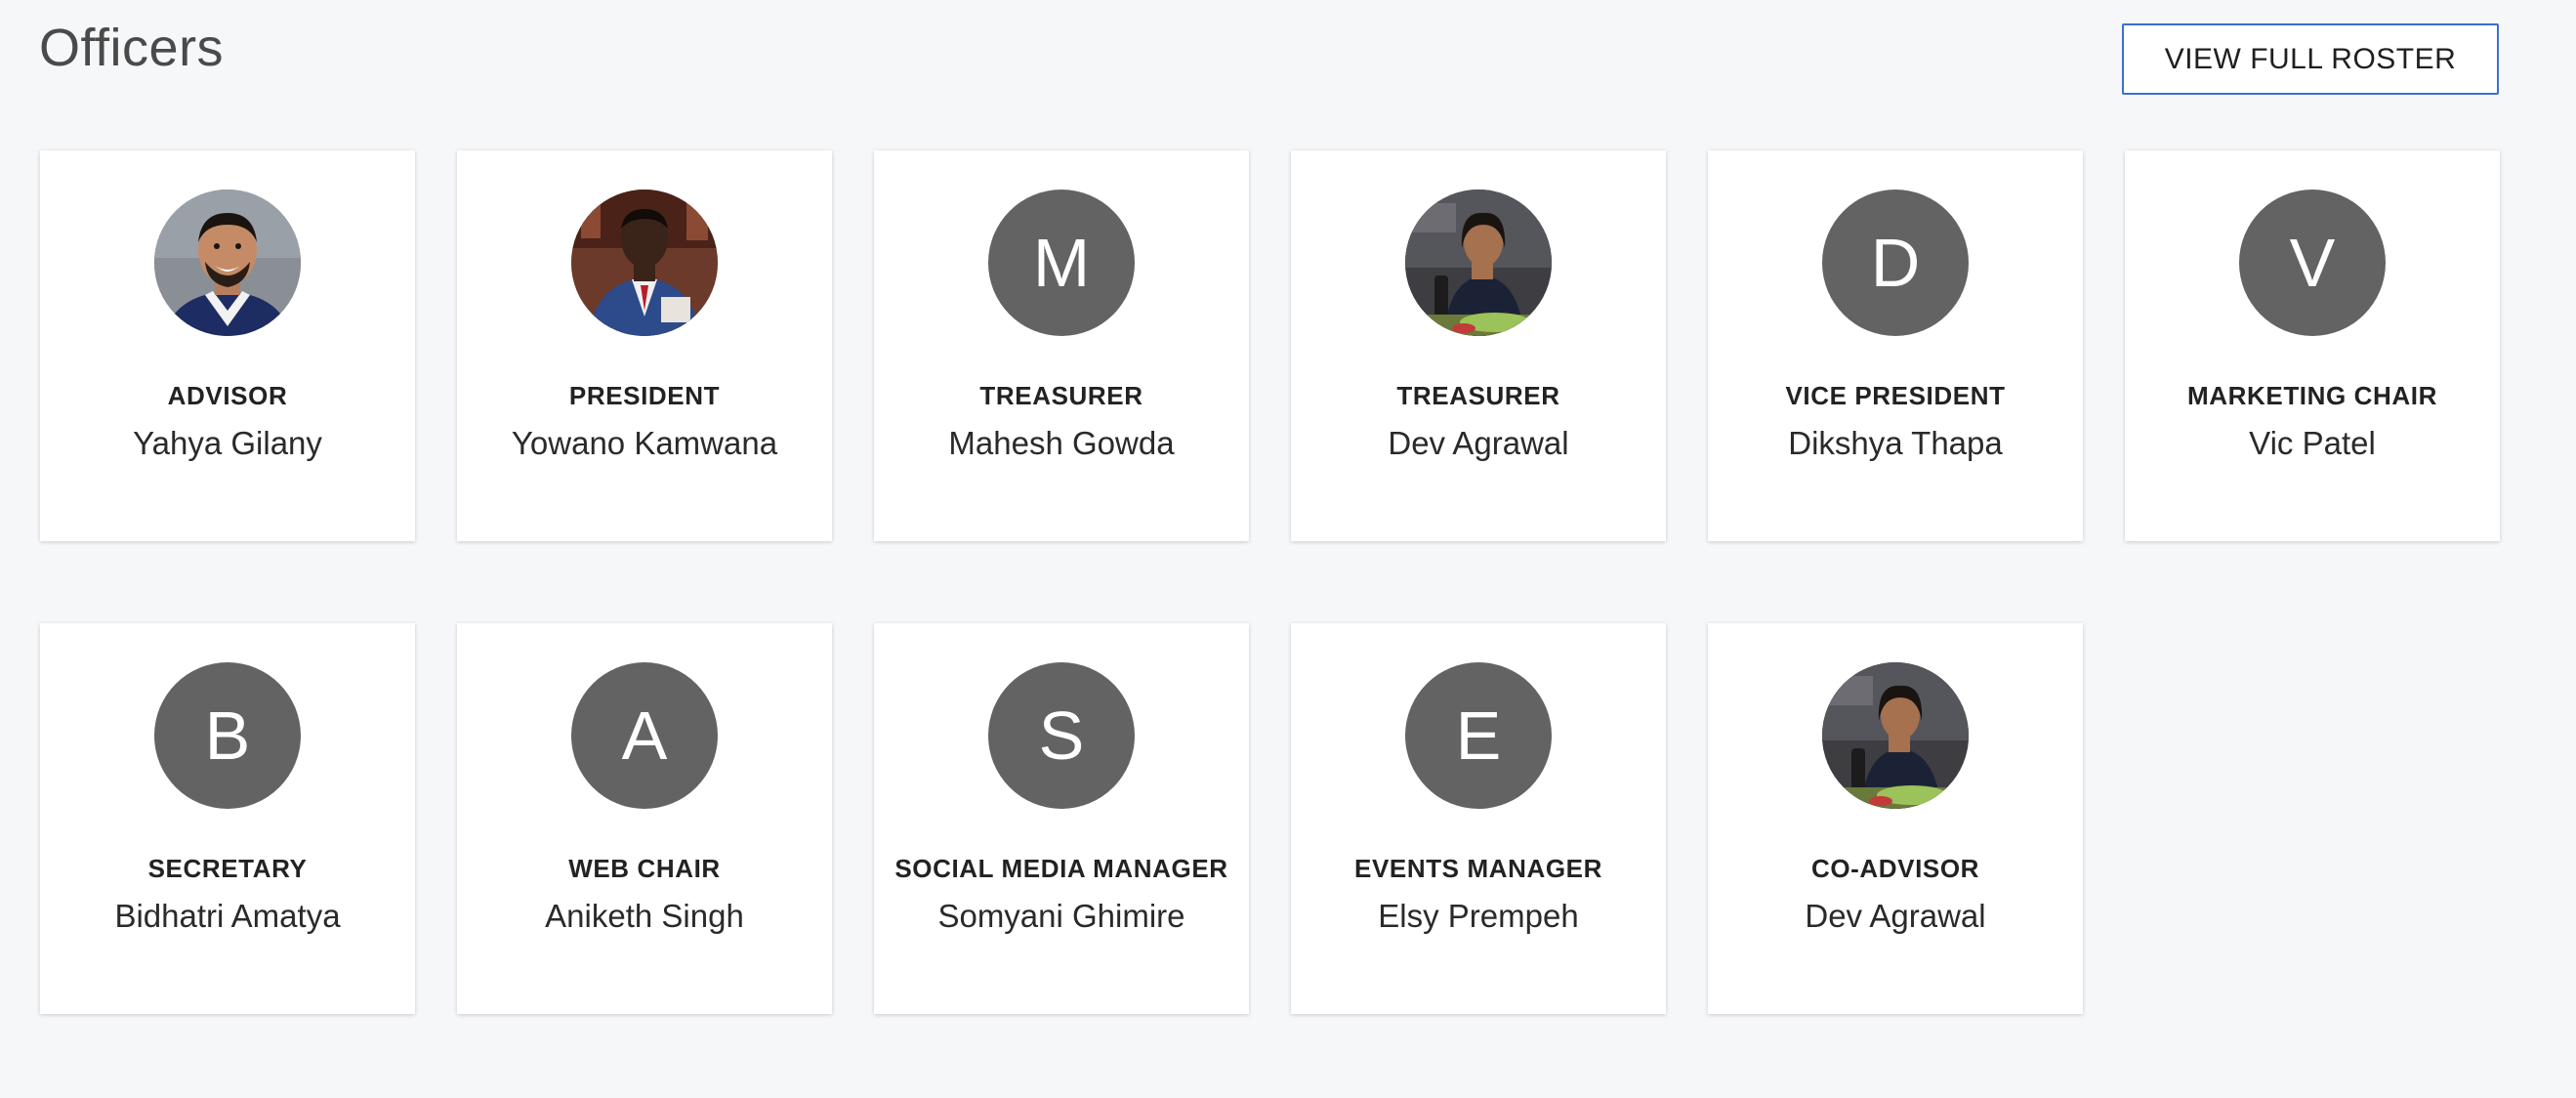 The image size is (2576, 1098). I want to click on avatar-placeholder: M, so click(1061, 263).